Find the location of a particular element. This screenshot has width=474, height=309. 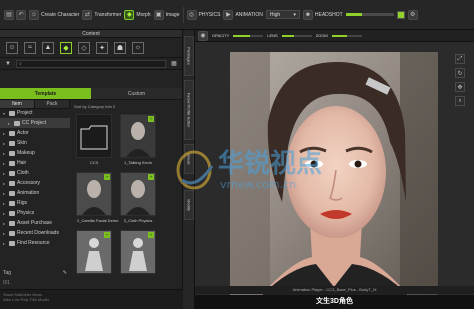

vtab-modify: Modify is located at coordinates (189, 205).